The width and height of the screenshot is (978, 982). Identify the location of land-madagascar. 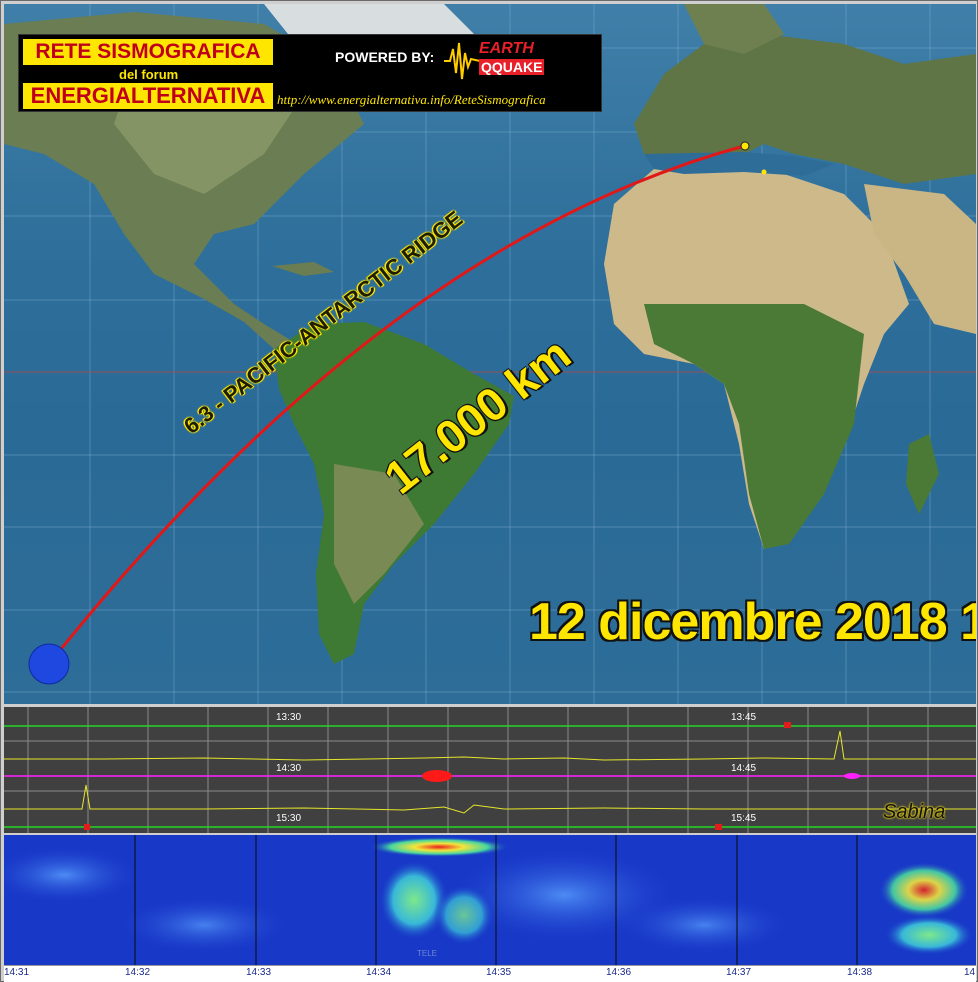
(922, 474).